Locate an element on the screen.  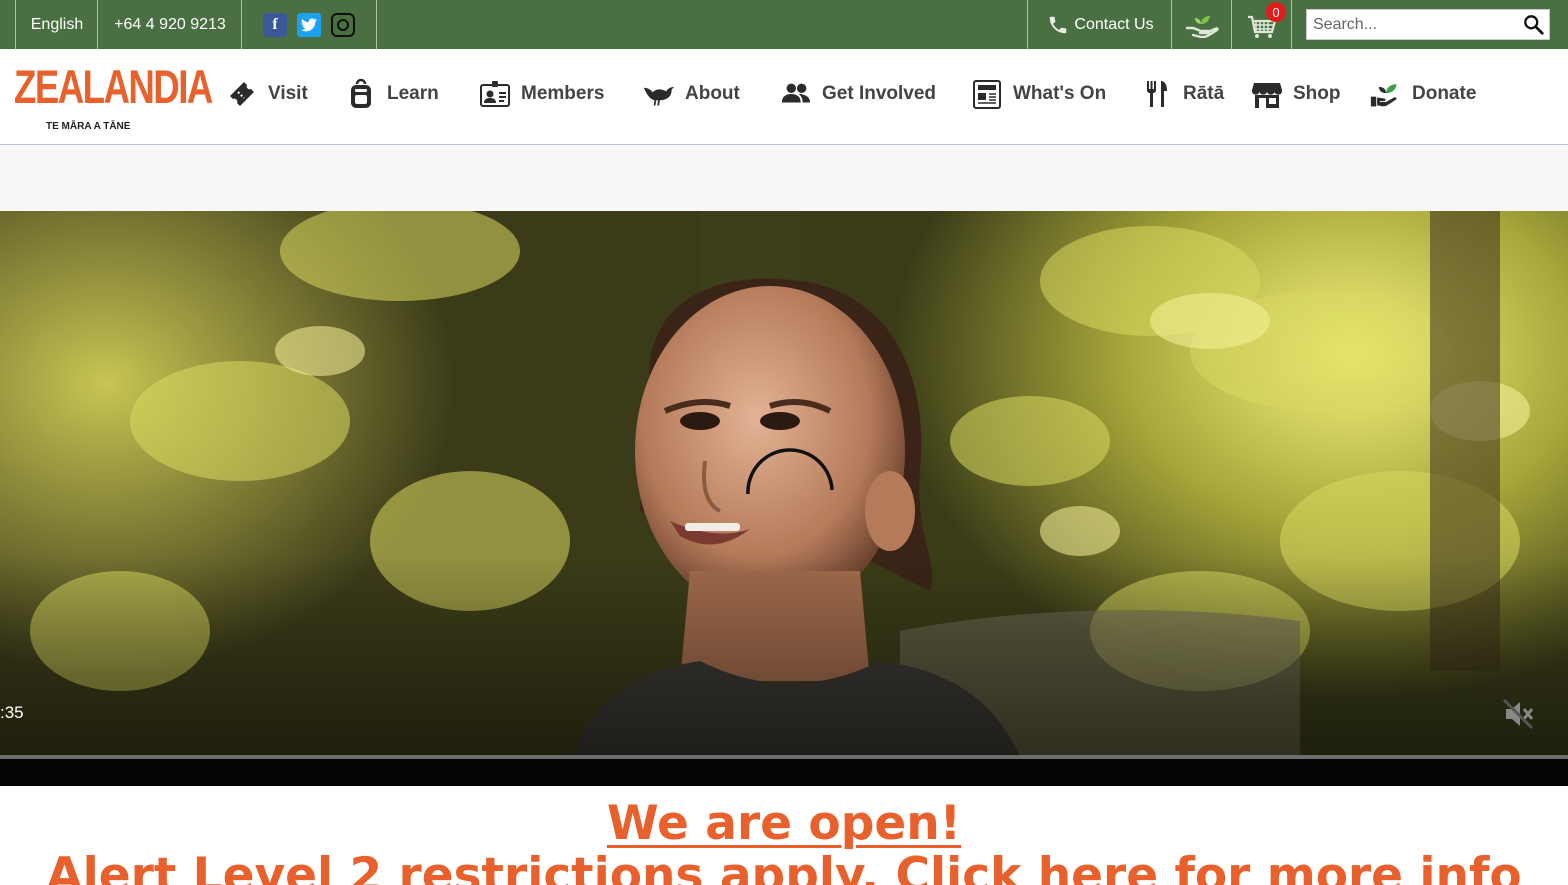
nav-shop: Shop is located at coordinates (1296, 94).